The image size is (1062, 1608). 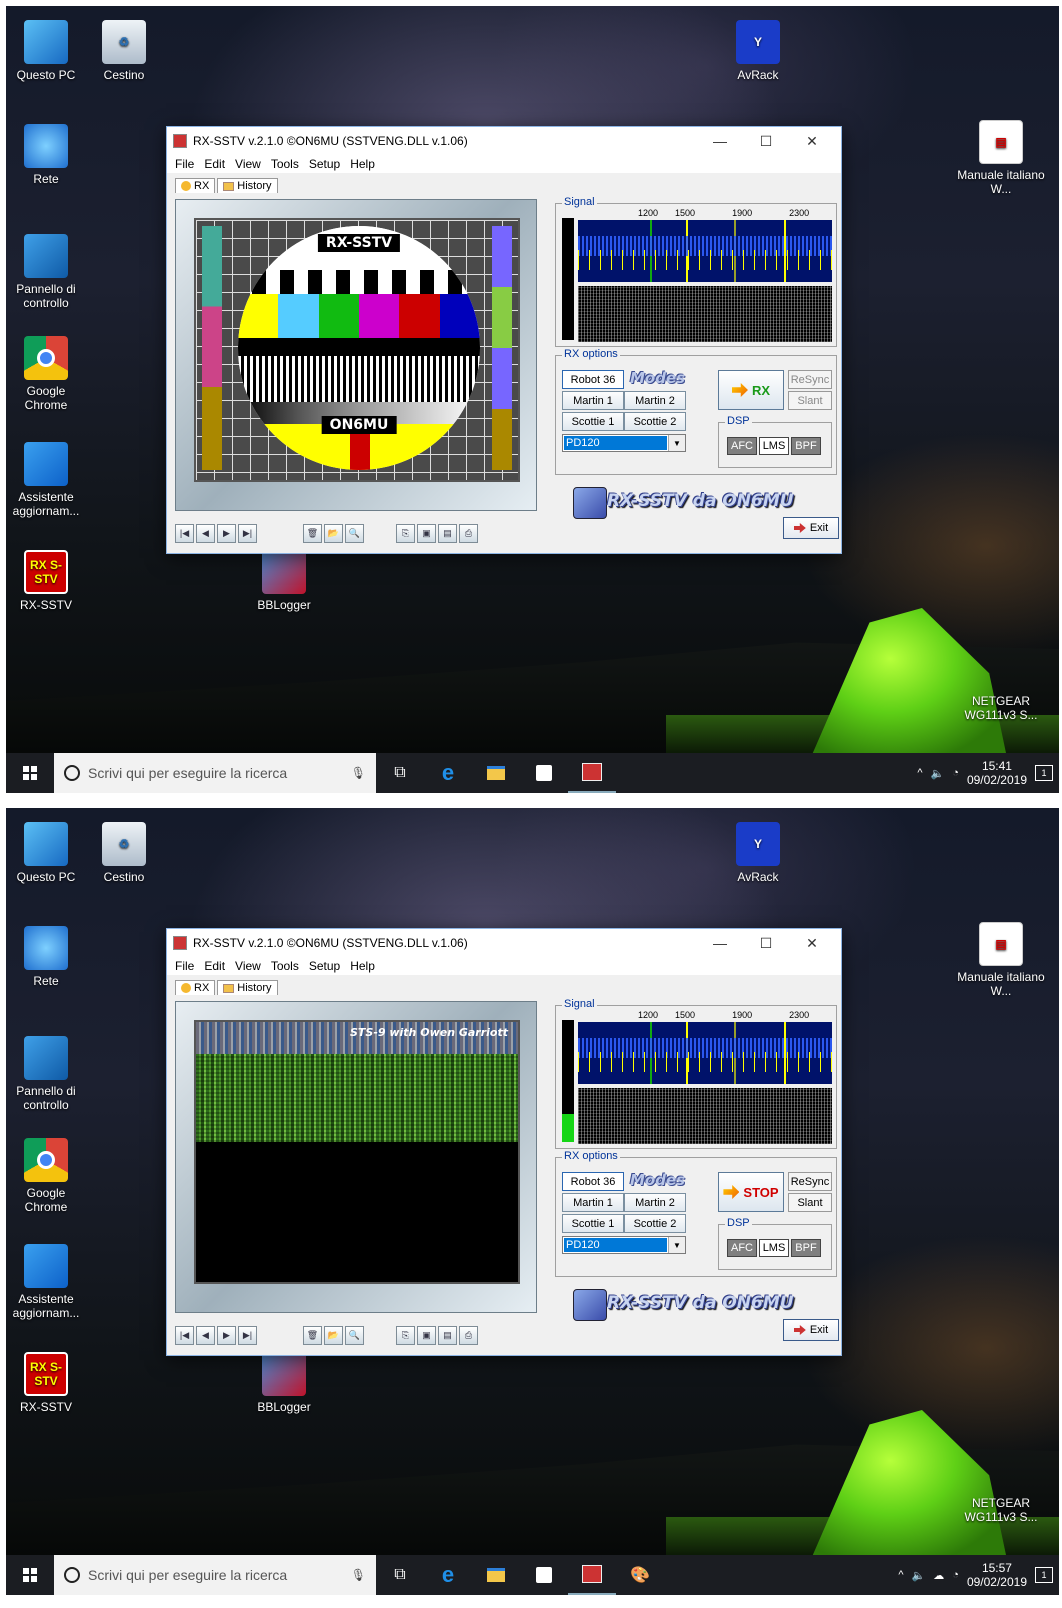 I want to click on chevron-up-icon: ^, so click(x=919, y=773).